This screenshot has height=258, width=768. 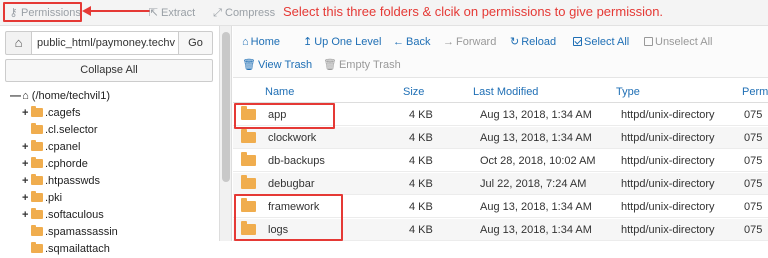 I want to click on tree-item: + .softaculous, so click(x=63, y=215).